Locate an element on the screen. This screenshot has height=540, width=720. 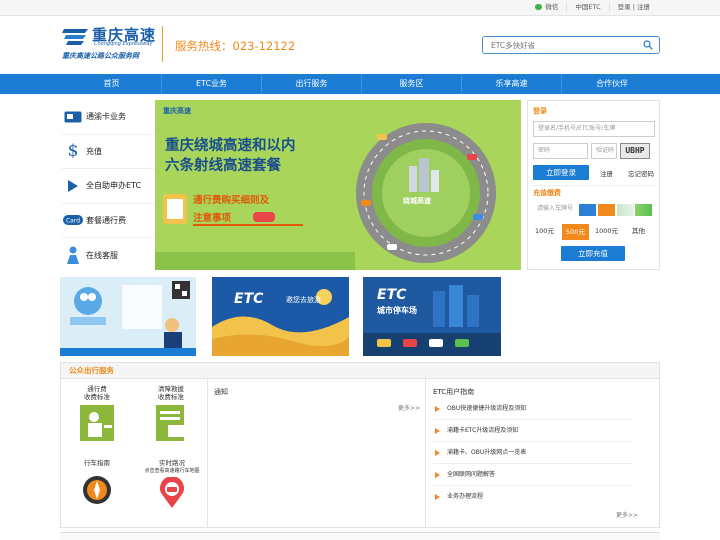
nav-partners: 合作伙伴 is located at coordinates (612, 84).